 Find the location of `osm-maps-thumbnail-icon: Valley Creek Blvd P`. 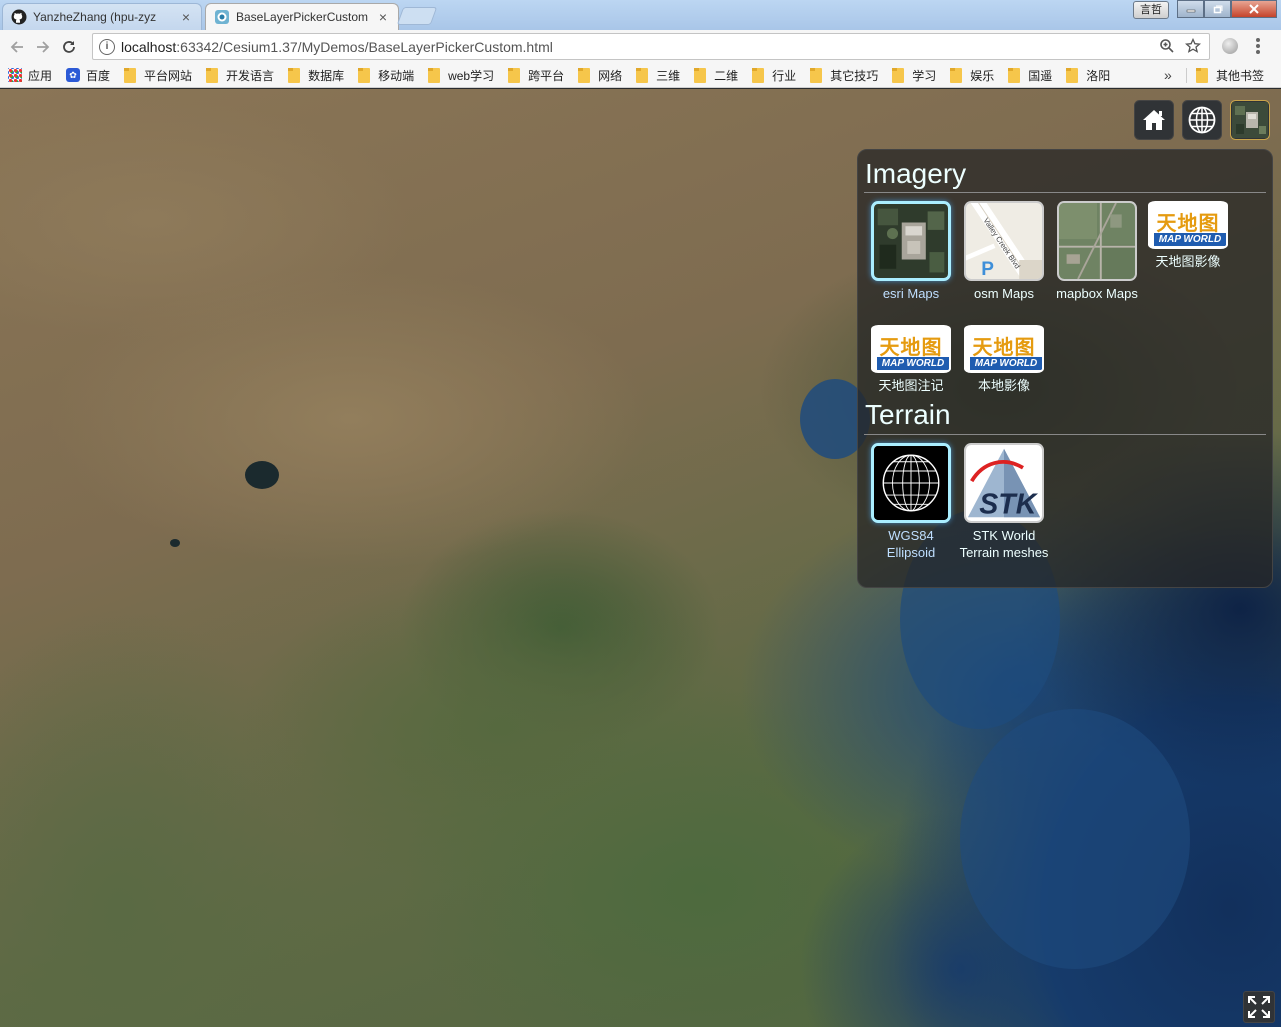

osm-maps-thumbnail-icon: Valley Creek Blvd P is located at coordinates (1004, 241).